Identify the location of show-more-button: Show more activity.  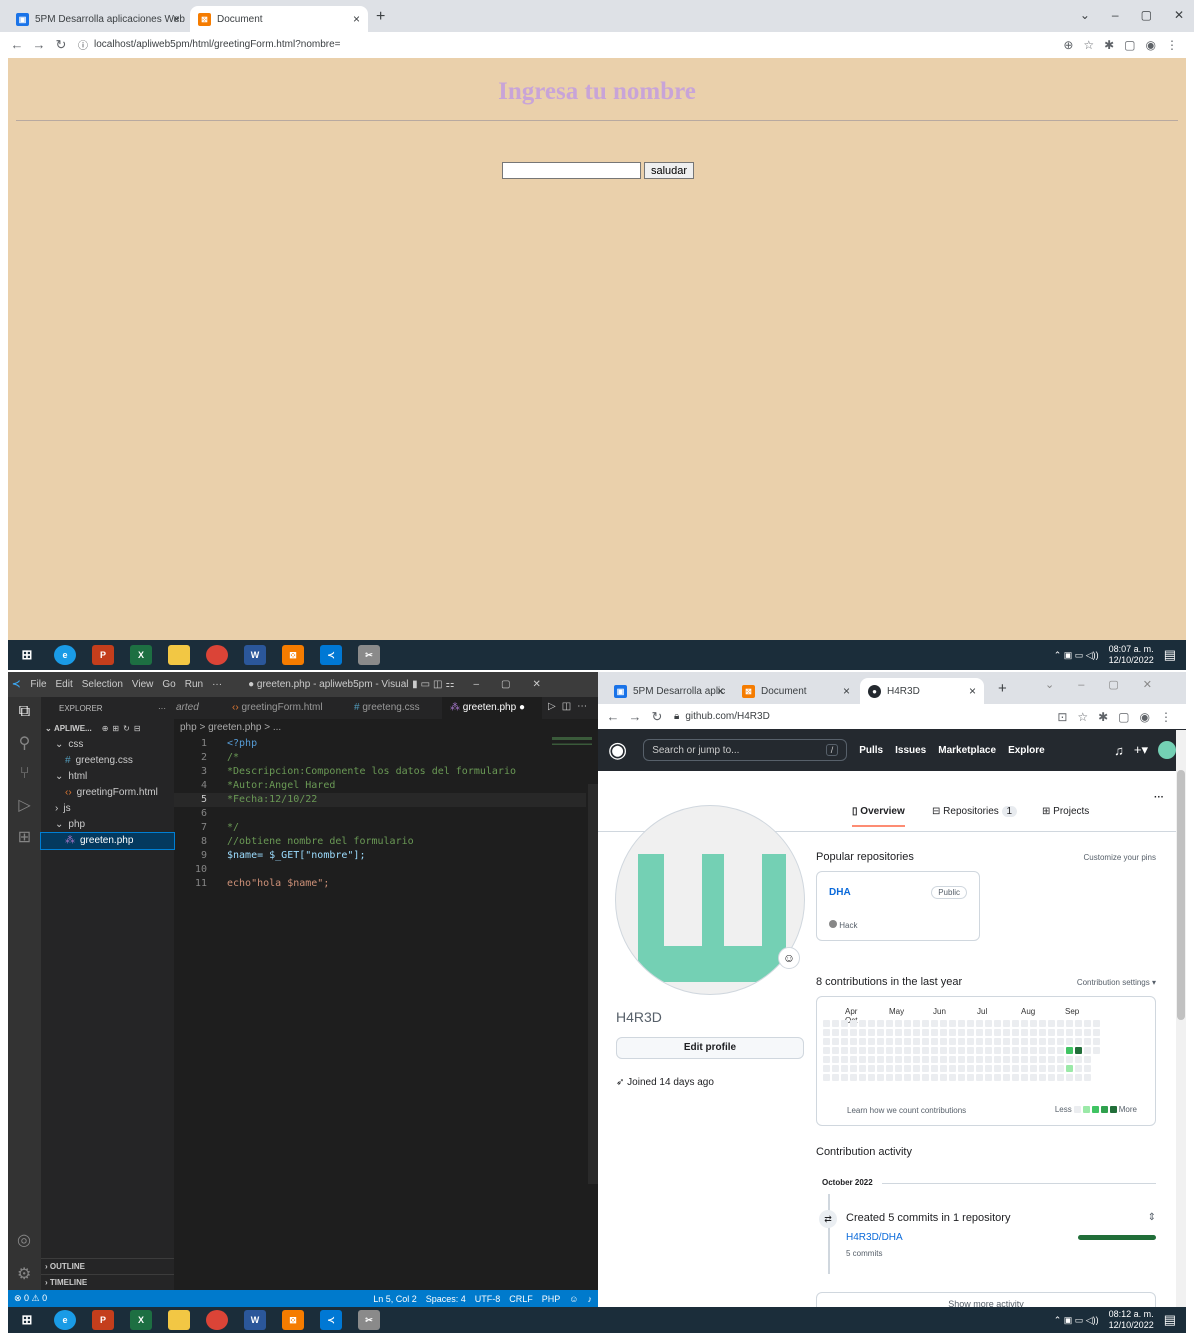
(986, 1299).